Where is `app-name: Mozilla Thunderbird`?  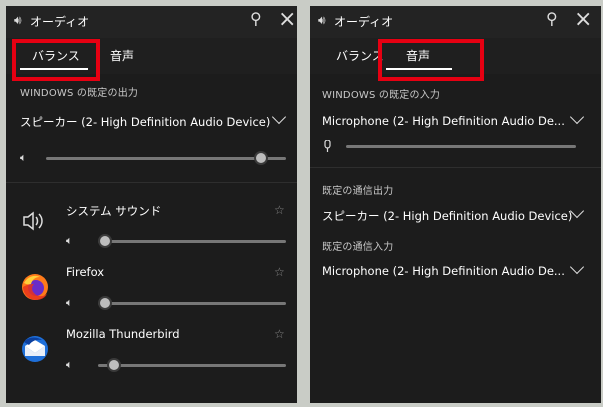 app-name: Mozilla Thunderbird is located at coordinates (123, 334).